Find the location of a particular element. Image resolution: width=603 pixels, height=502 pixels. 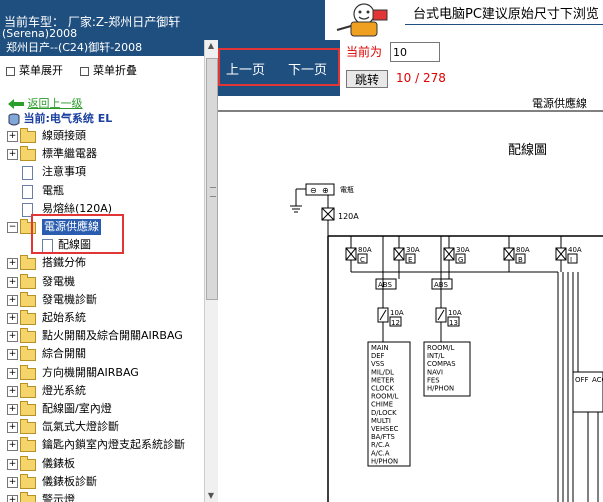

tree-item: + 綜合開關 is located at coordinates (102, 354).